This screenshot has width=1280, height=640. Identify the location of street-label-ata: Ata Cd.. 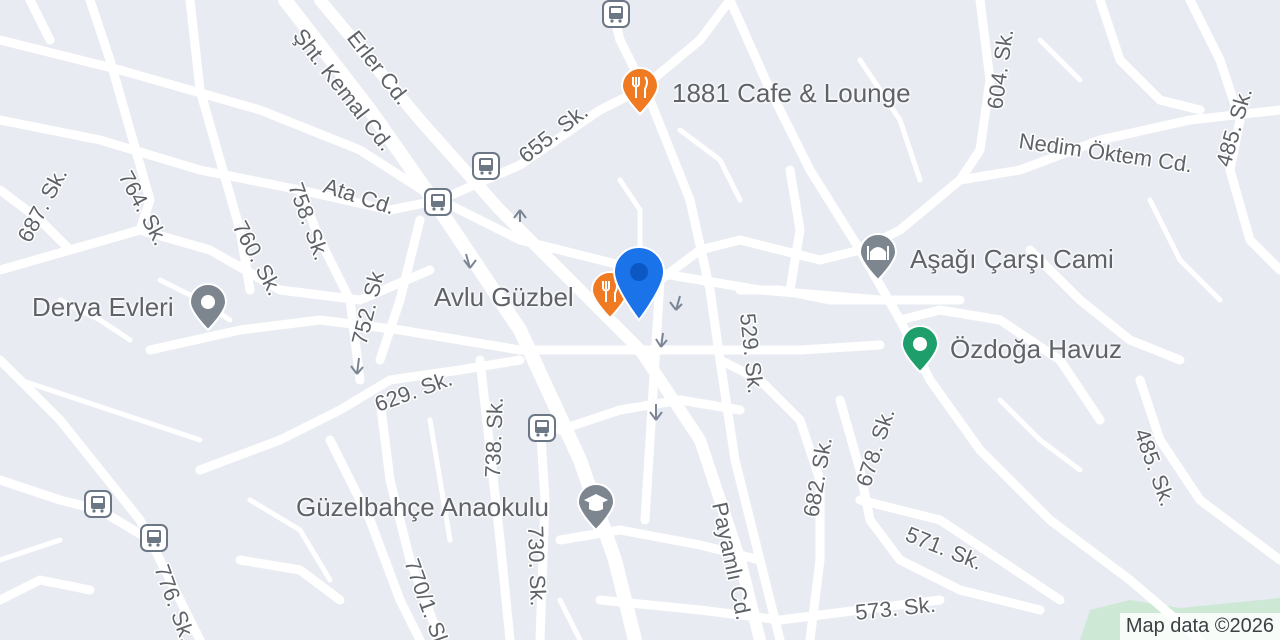
(359, 196).